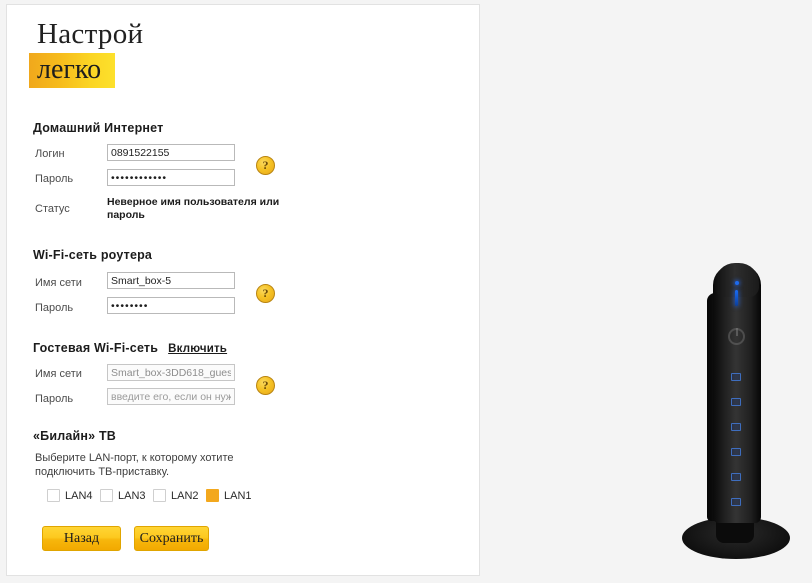 This screenshot has height=583, width=812. I want to click on lan-option-lan3: LAN3, so click(123, 495).